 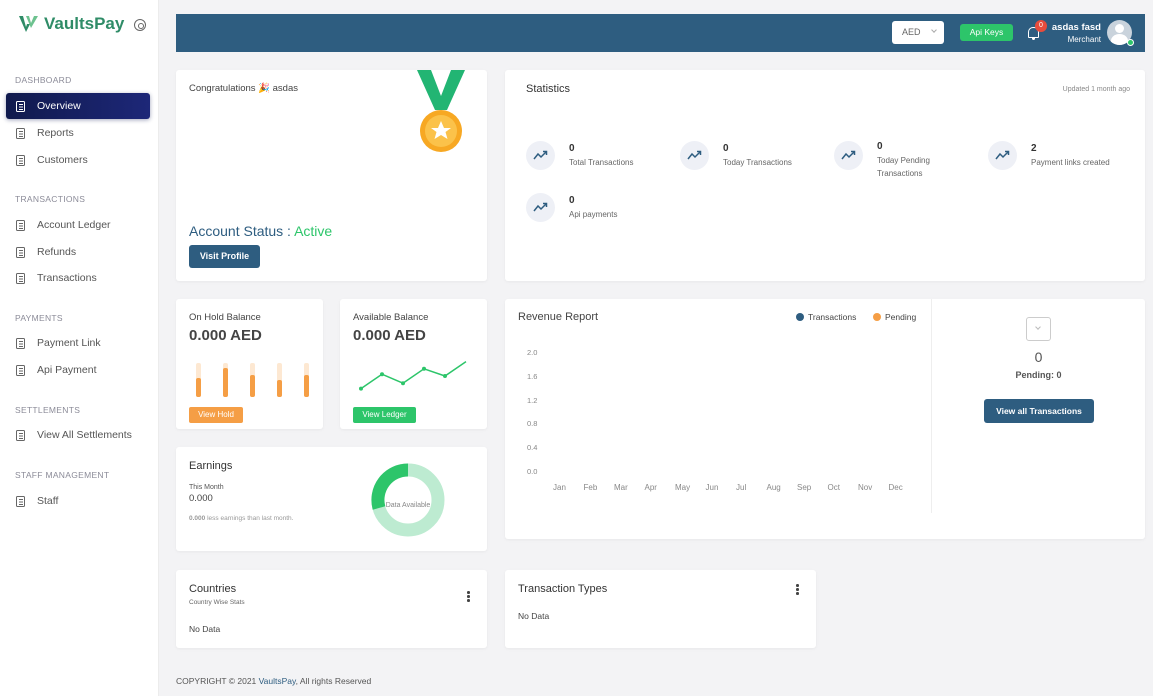 What do you see at coordinates (389, 335) in the screenshot?
I see `available-amount: 0.000 AED` at bounding box center [389, 335].